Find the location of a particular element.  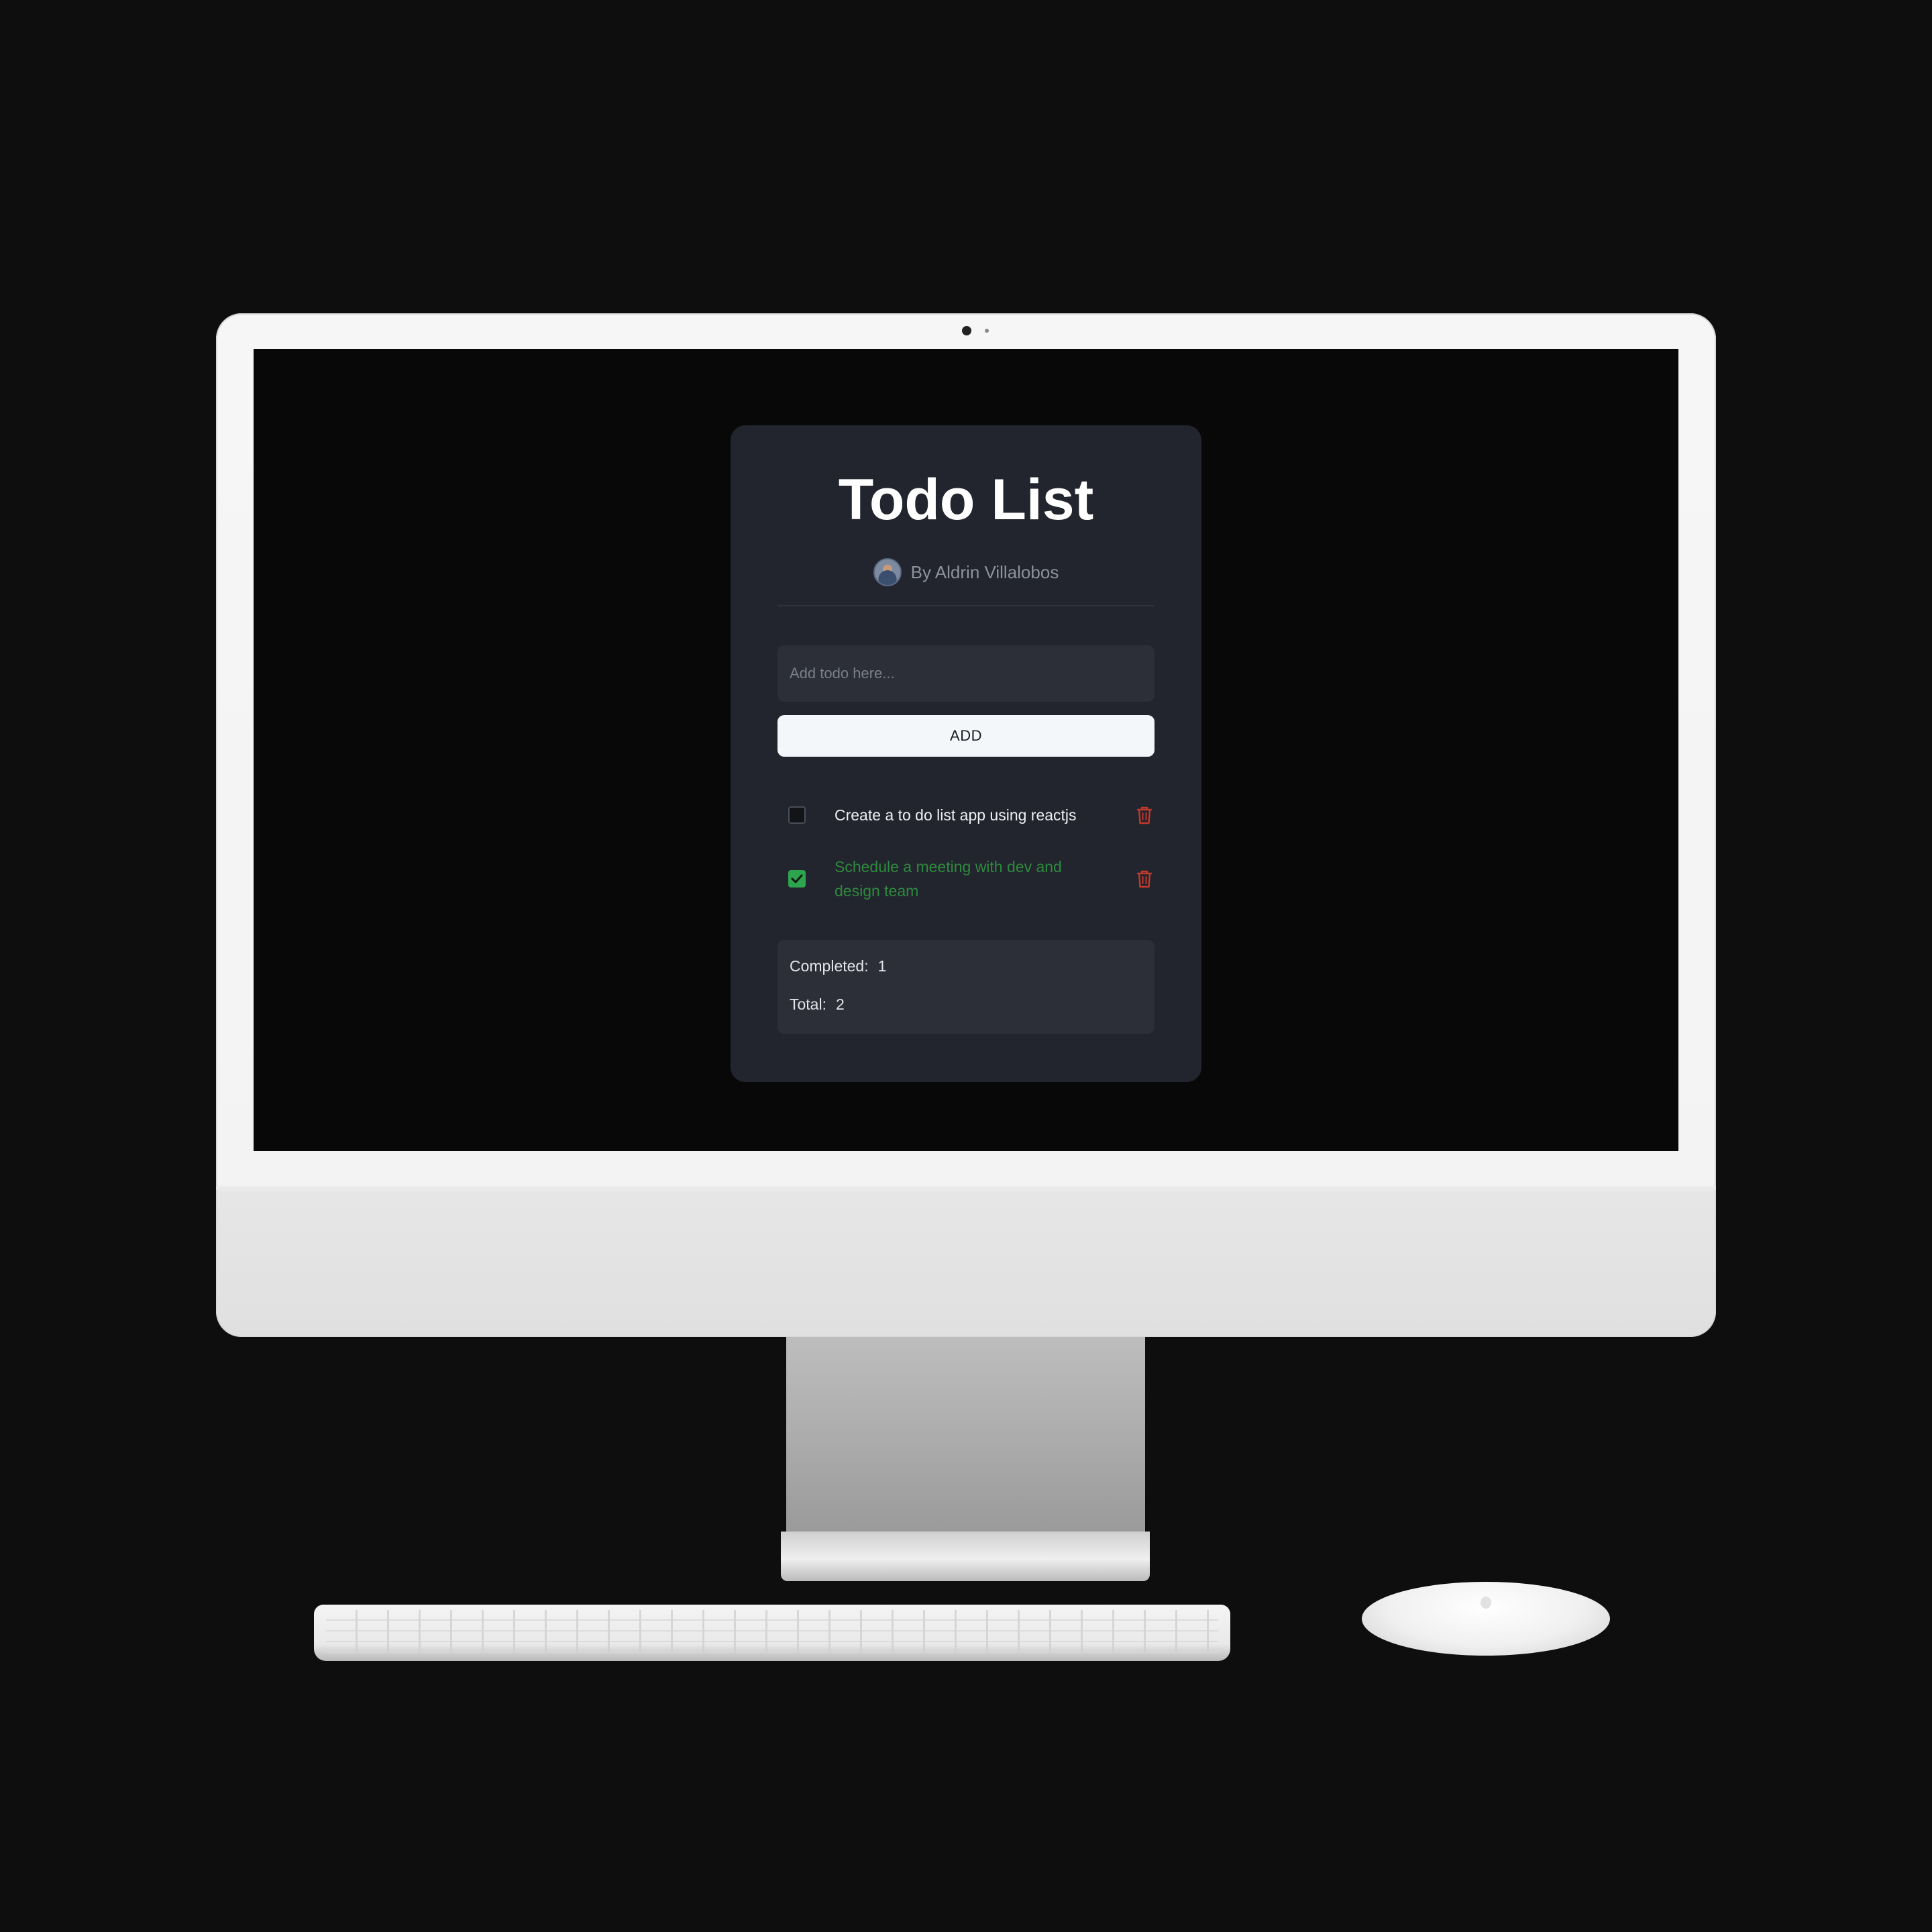

avatar is located at coordinates (887, 572).